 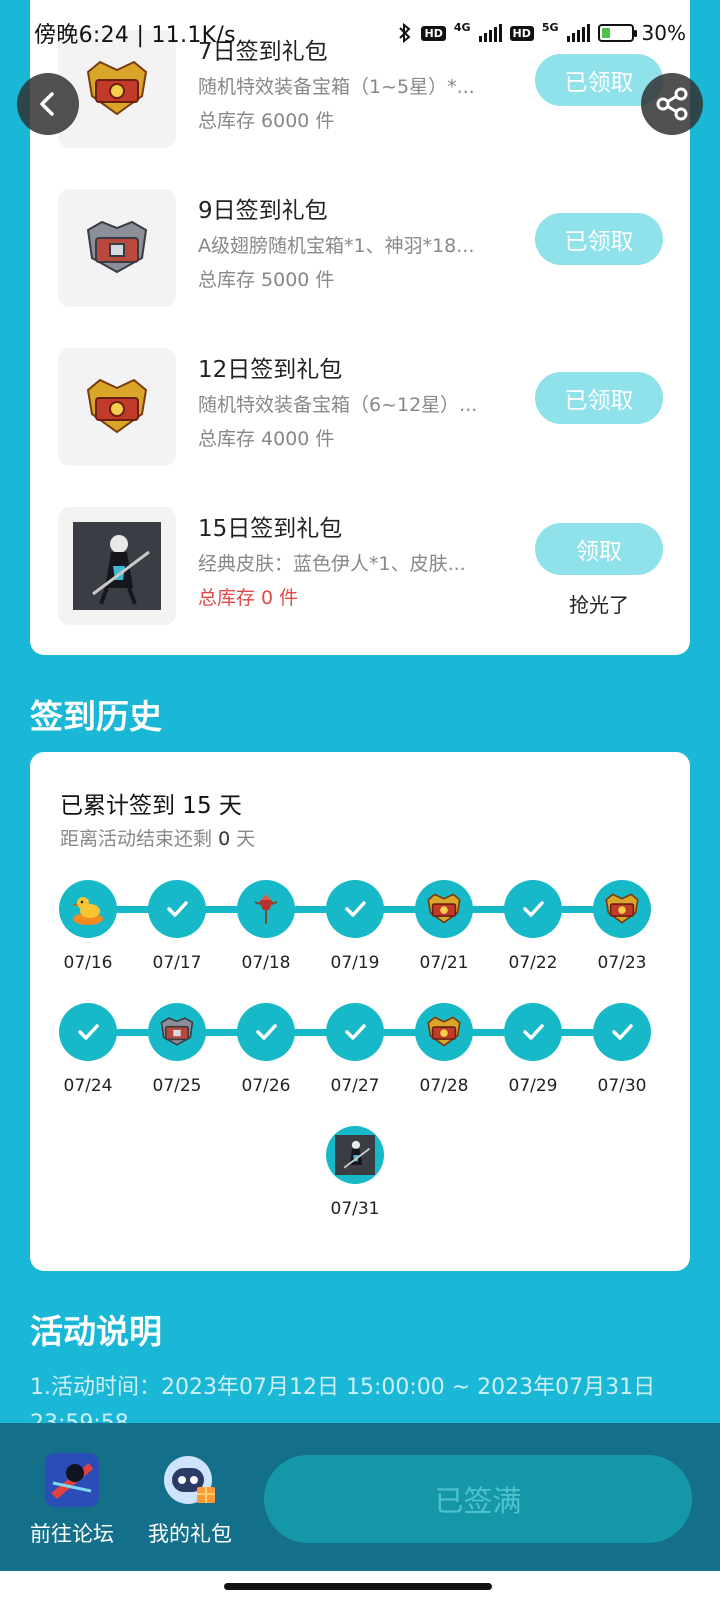 What do you see at coordinates (246, 839) in the screenshot?
I see `days-remaining-suffix: 天` at bounding box center [246, 839].